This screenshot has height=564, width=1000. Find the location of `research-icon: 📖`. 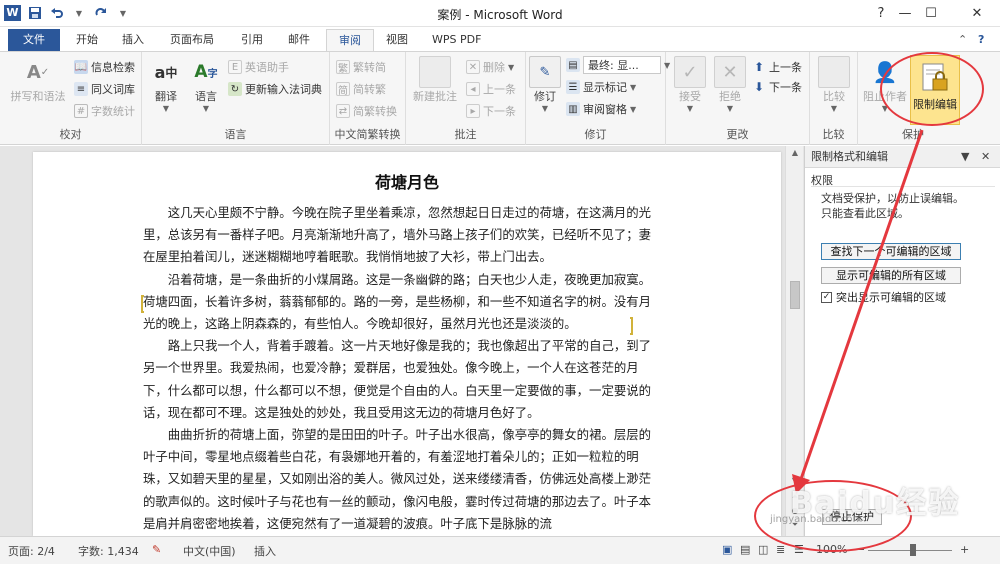

research-icon: 📖 is located at coordinates (81, 67).